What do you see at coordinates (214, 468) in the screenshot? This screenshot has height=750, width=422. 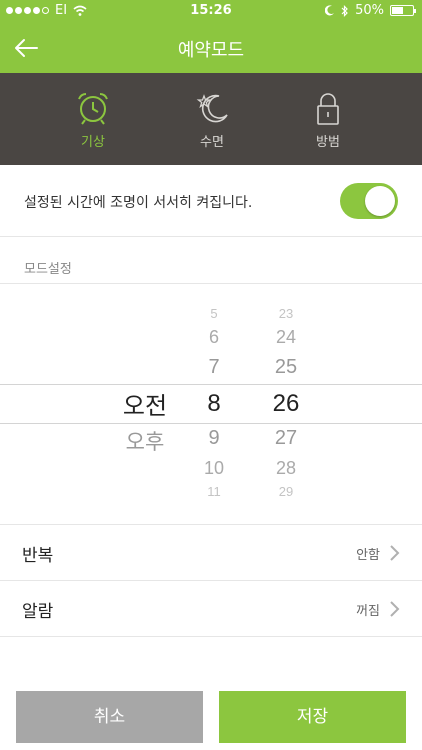 I see `hour-item: 10` at bounding box center [214, 468].